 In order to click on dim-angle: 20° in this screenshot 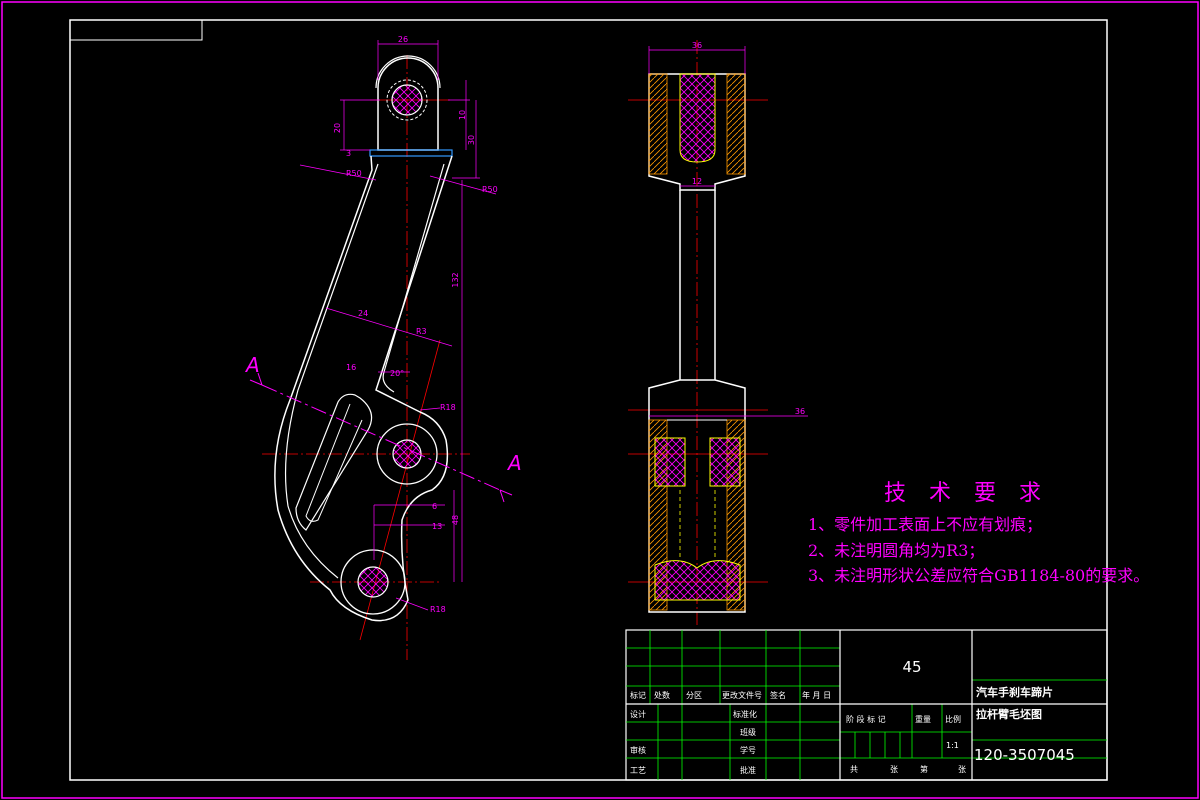, I will do `click(397, 373)`.